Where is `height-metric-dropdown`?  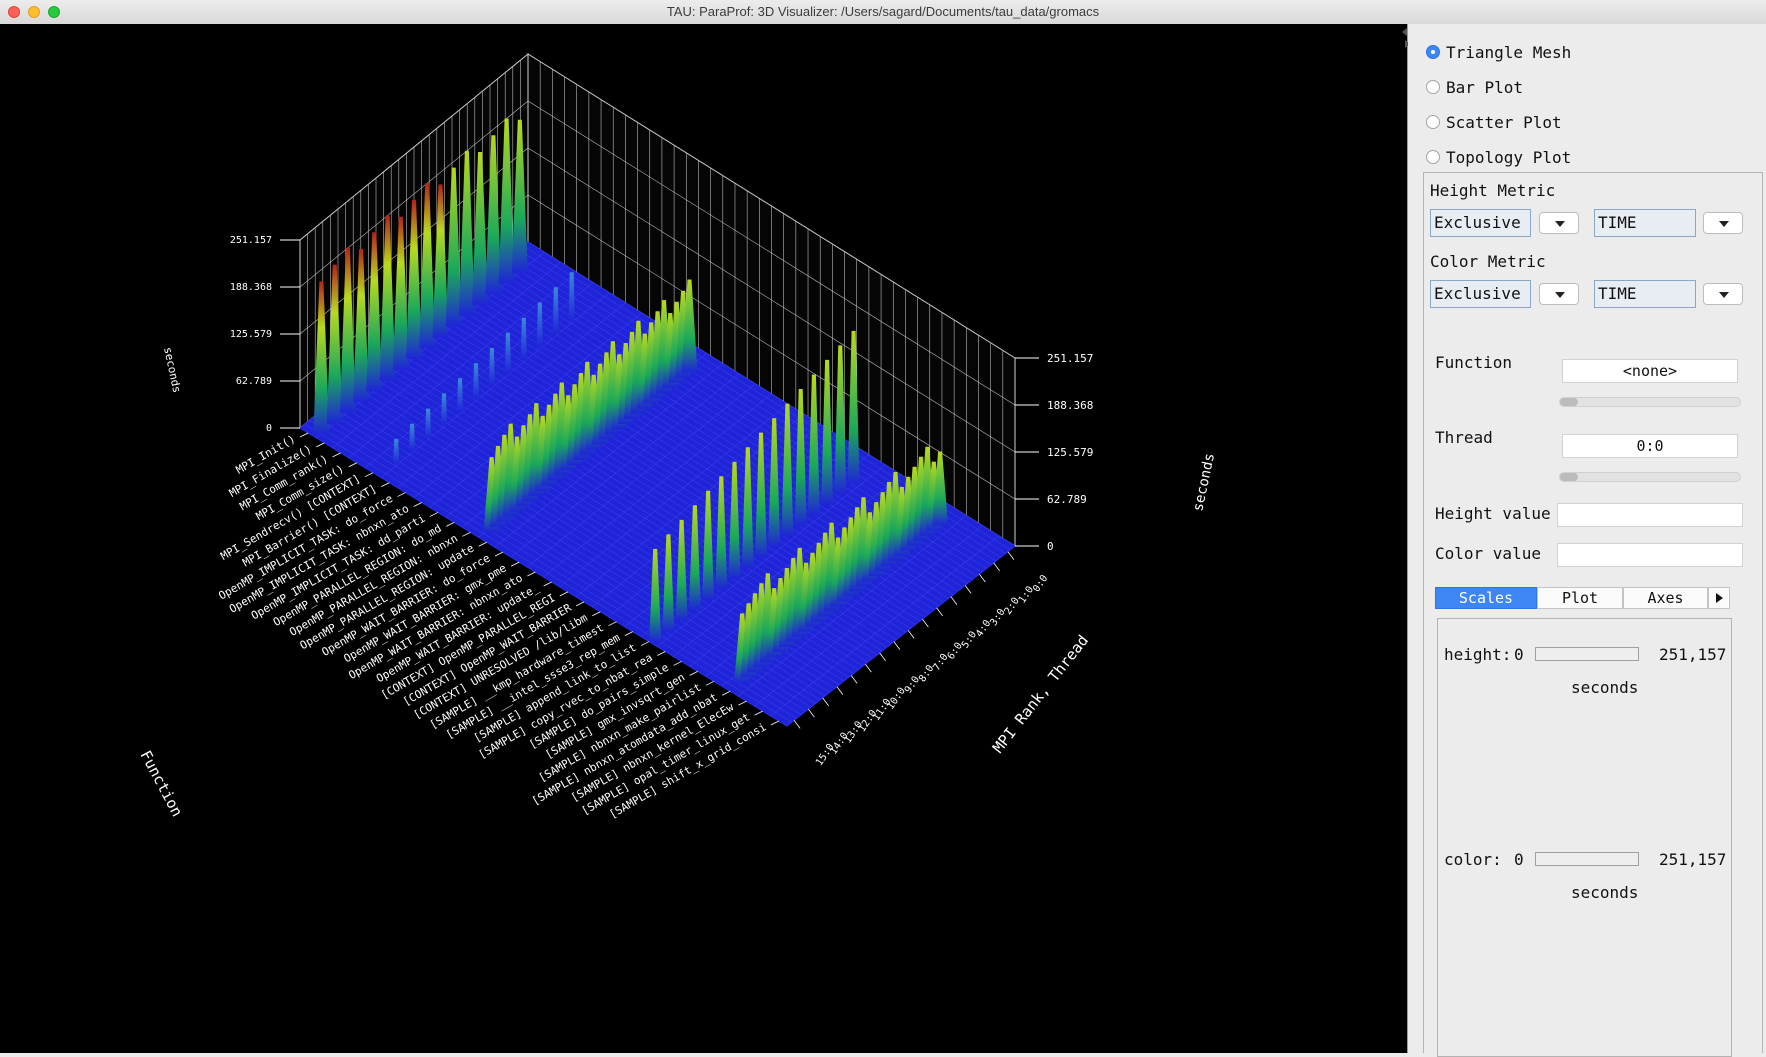 height-metric-dropdown is located at coordinates (1723, 223).